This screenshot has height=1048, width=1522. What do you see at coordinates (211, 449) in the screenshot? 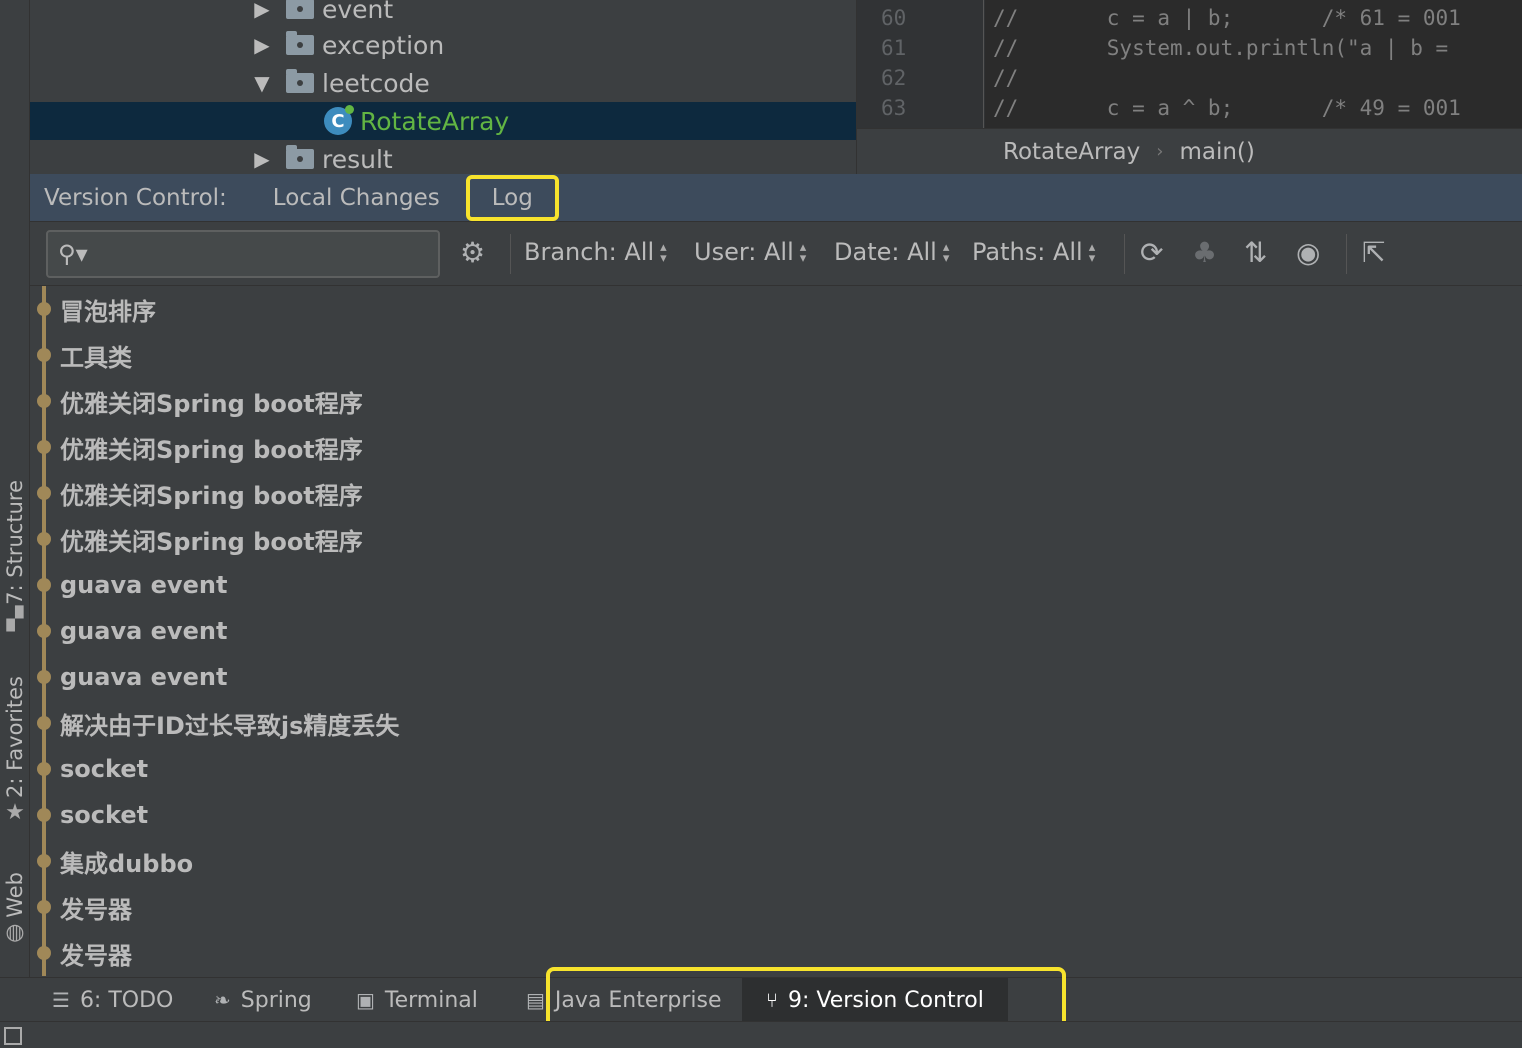
I see `commit-message: 优雅关闭Spring boot程序` at bounding box center [211, 449].